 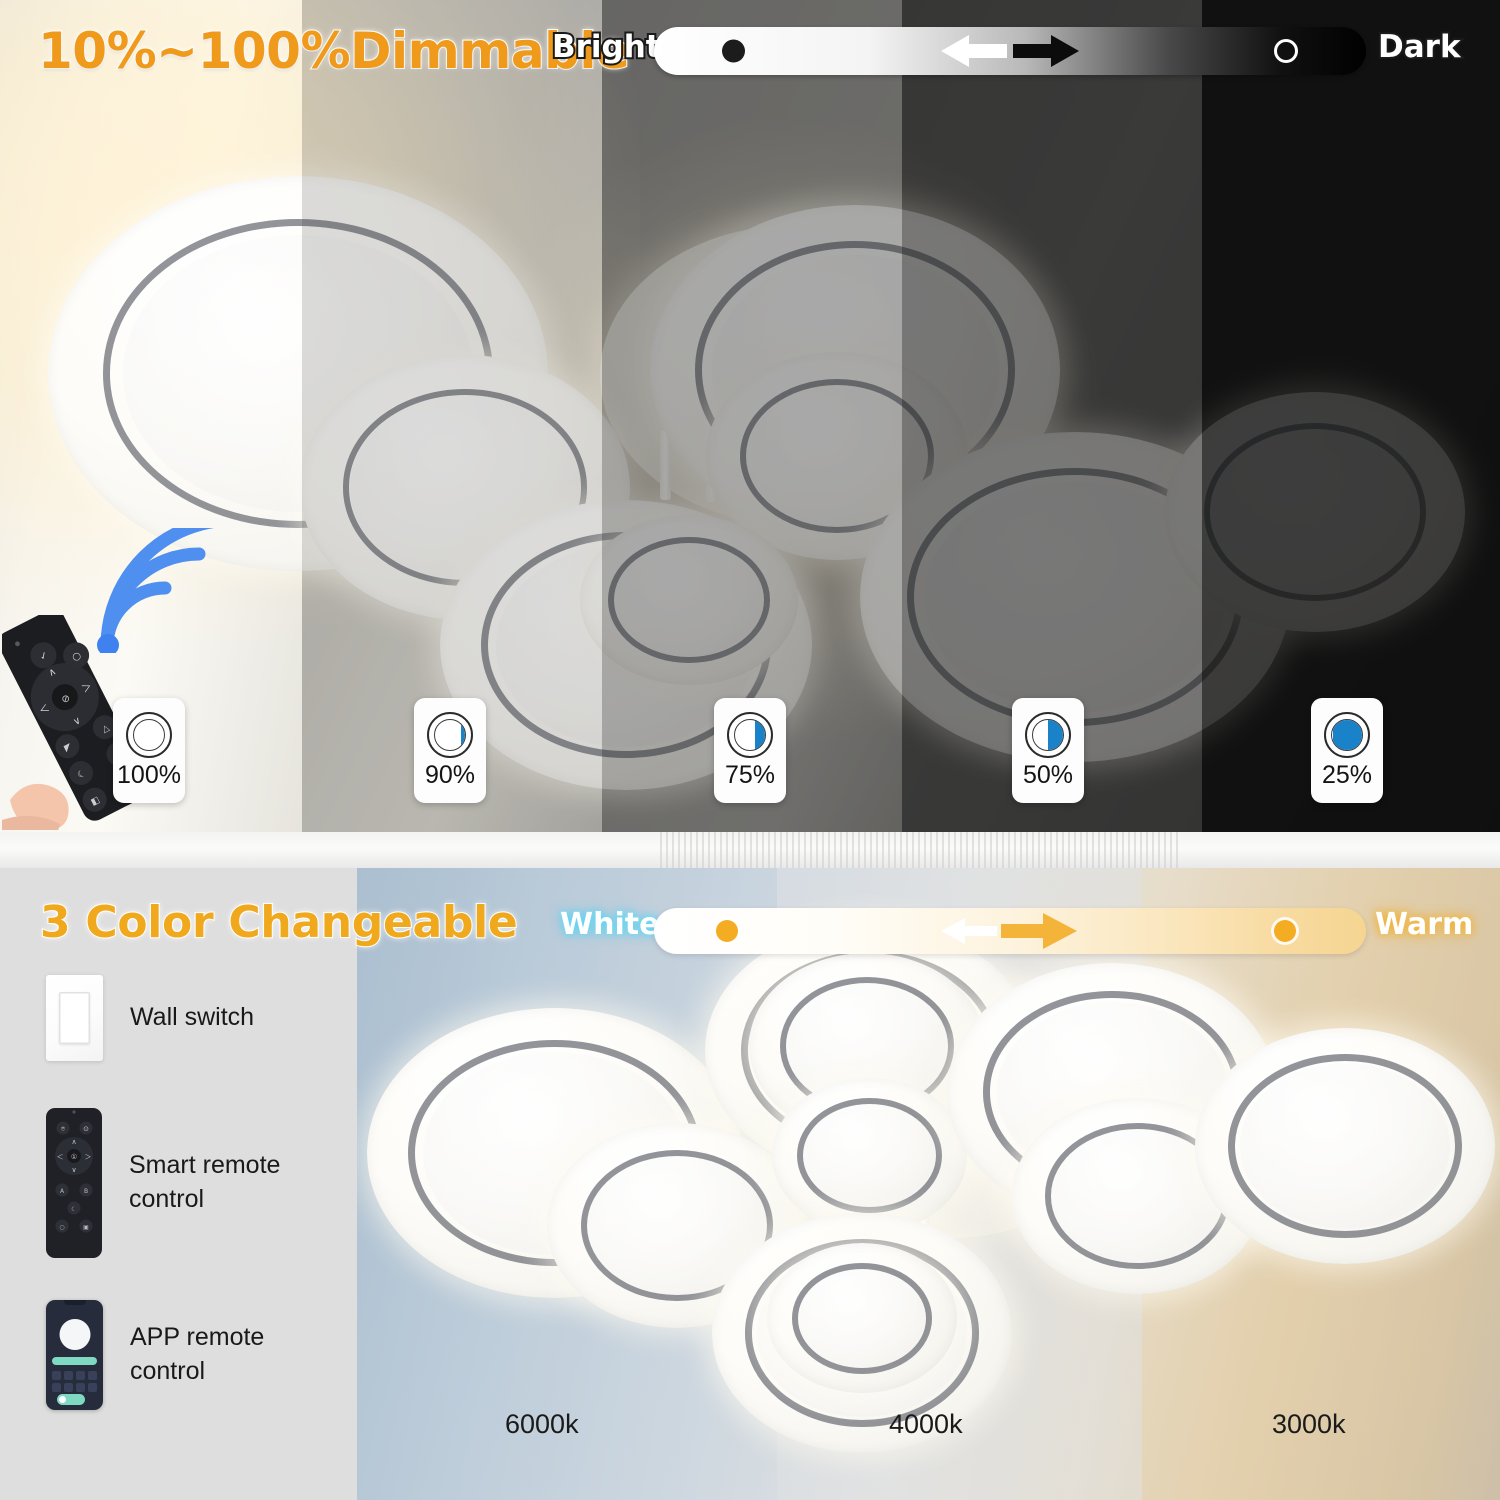 What do you see at coordinates (1309, 1424) in the screenshot?
I see `kelvin-label-3000k: 3000k` at bounding box center [1309, 1424].